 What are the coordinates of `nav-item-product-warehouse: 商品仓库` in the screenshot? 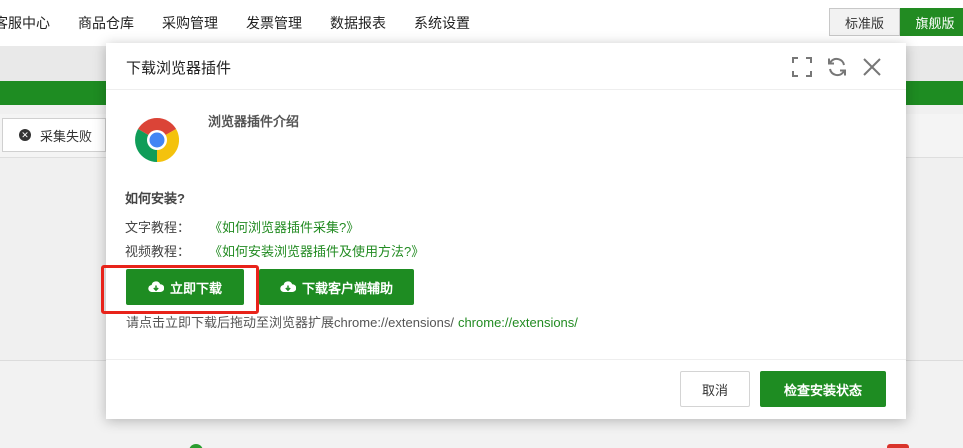 It's located at (106, 23).